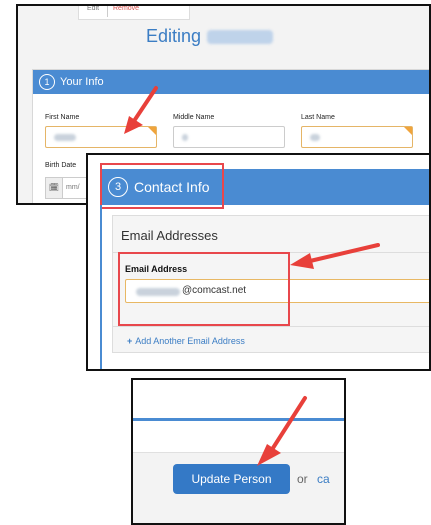 The width and height of the screenshot is (431, 525). Describe the element at coordinates (194, 117) in the screenshot. I see `middle-name-label: Middle Name` at that location.